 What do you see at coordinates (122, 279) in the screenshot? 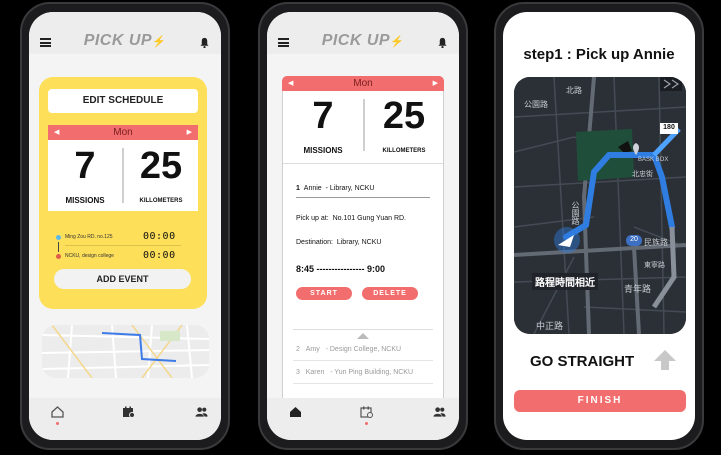
I see `add-event-button: ADD EVENT` at bounding box center [122, 279].